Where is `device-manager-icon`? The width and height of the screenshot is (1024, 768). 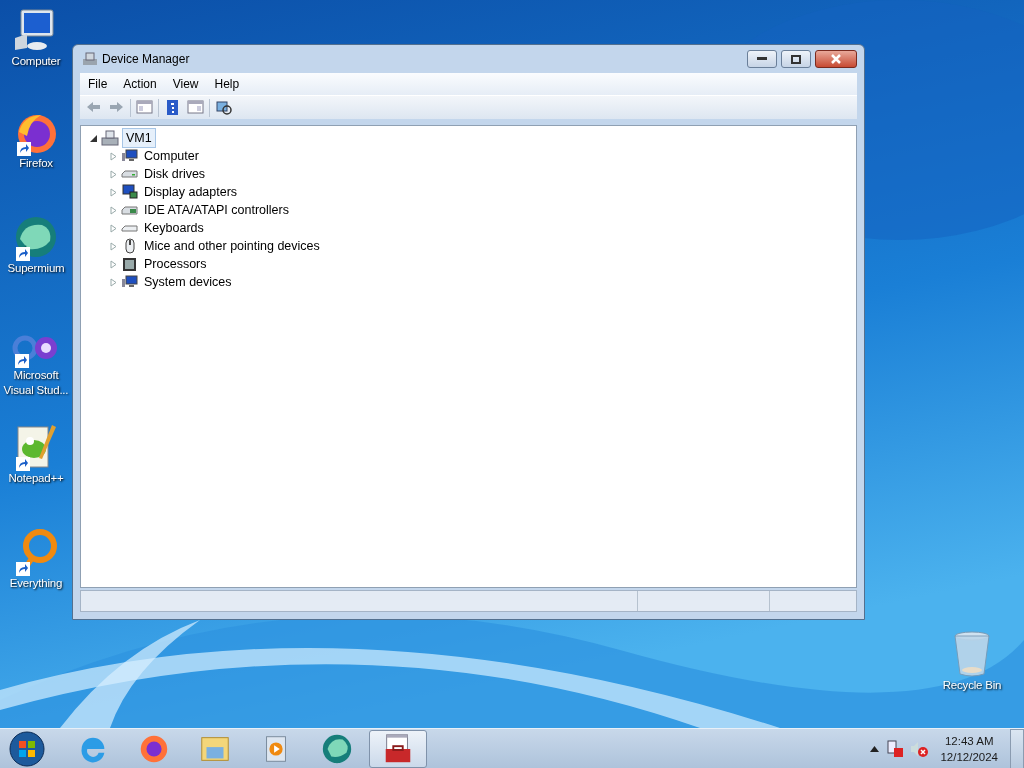
device-manager-icon is located at coordinates (90, 59).